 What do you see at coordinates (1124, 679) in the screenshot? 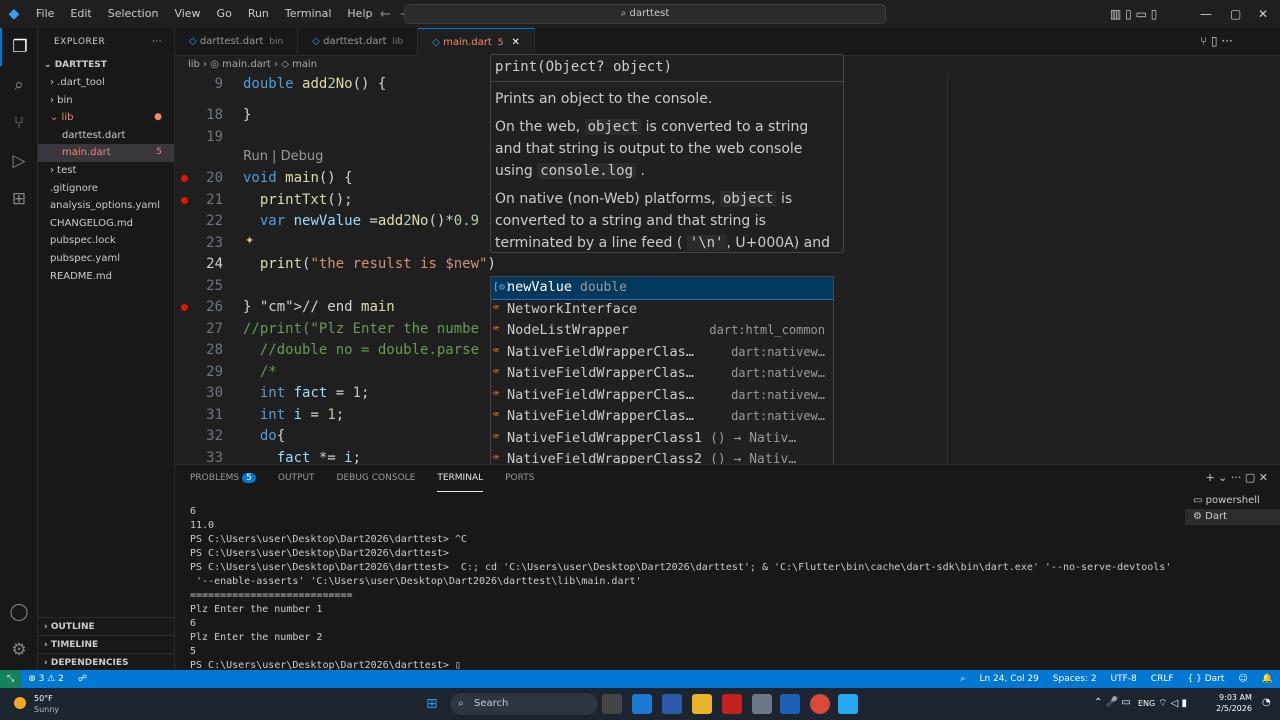
I see `encoding: UTF-8` at bounding box center [1124, 679].